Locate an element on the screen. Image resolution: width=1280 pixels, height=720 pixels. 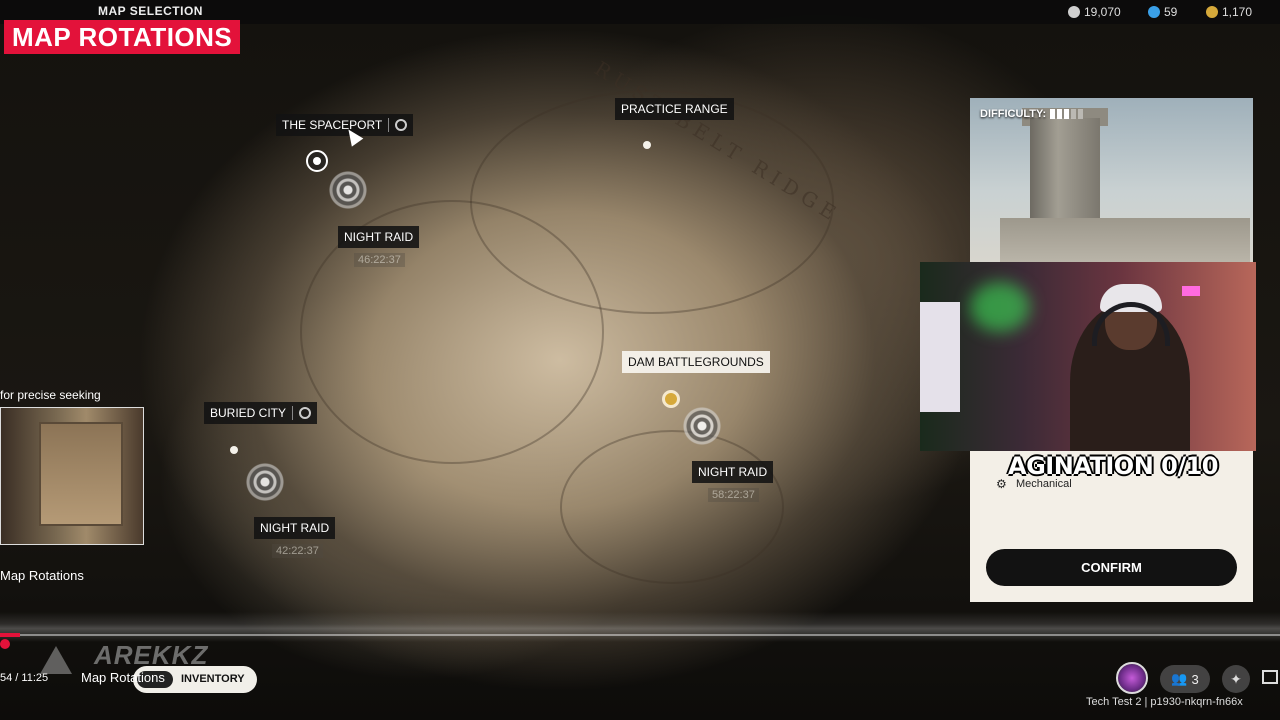
party-button: 👥 3 is located at coordinates (1185, 679).